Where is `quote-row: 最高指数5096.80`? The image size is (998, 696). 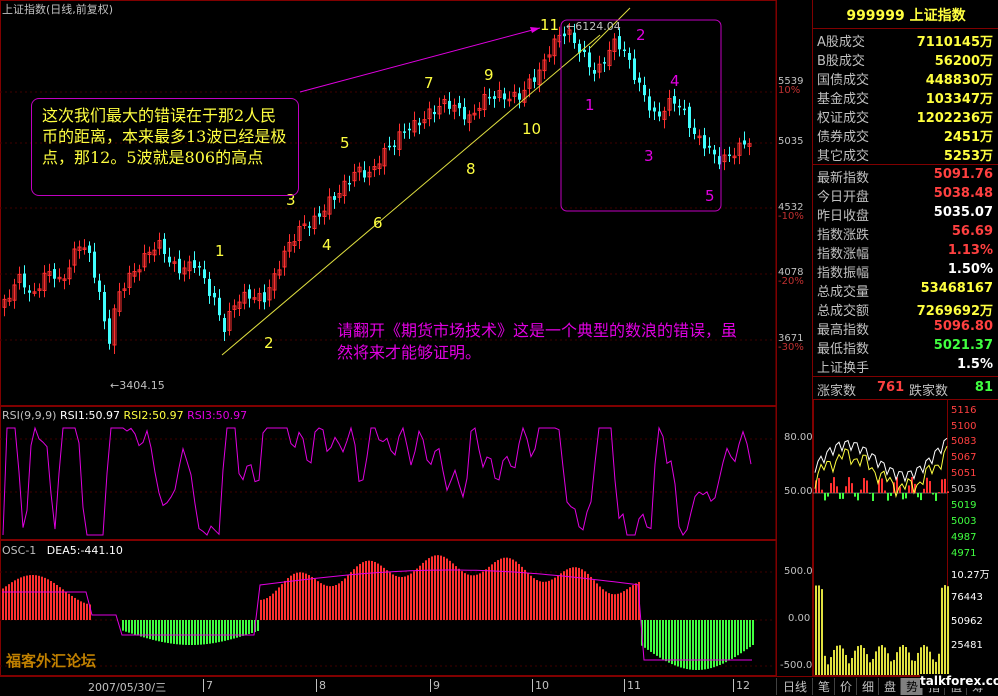 quote-row: 最高指数5096.80 is located at coordinates (906, 327).